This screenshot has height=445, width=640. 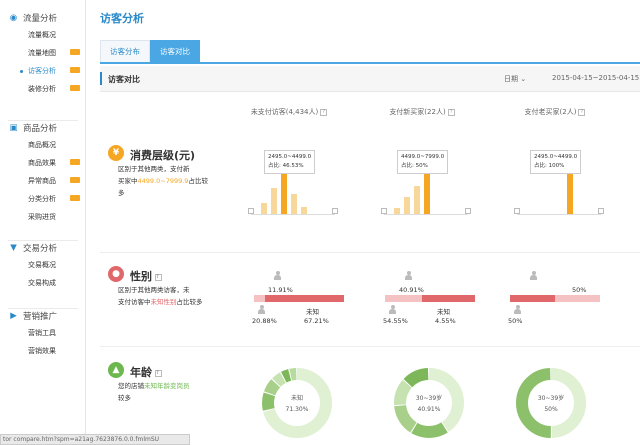 I want to click on male-percent: 40.91%, so click(x=411, y=290).